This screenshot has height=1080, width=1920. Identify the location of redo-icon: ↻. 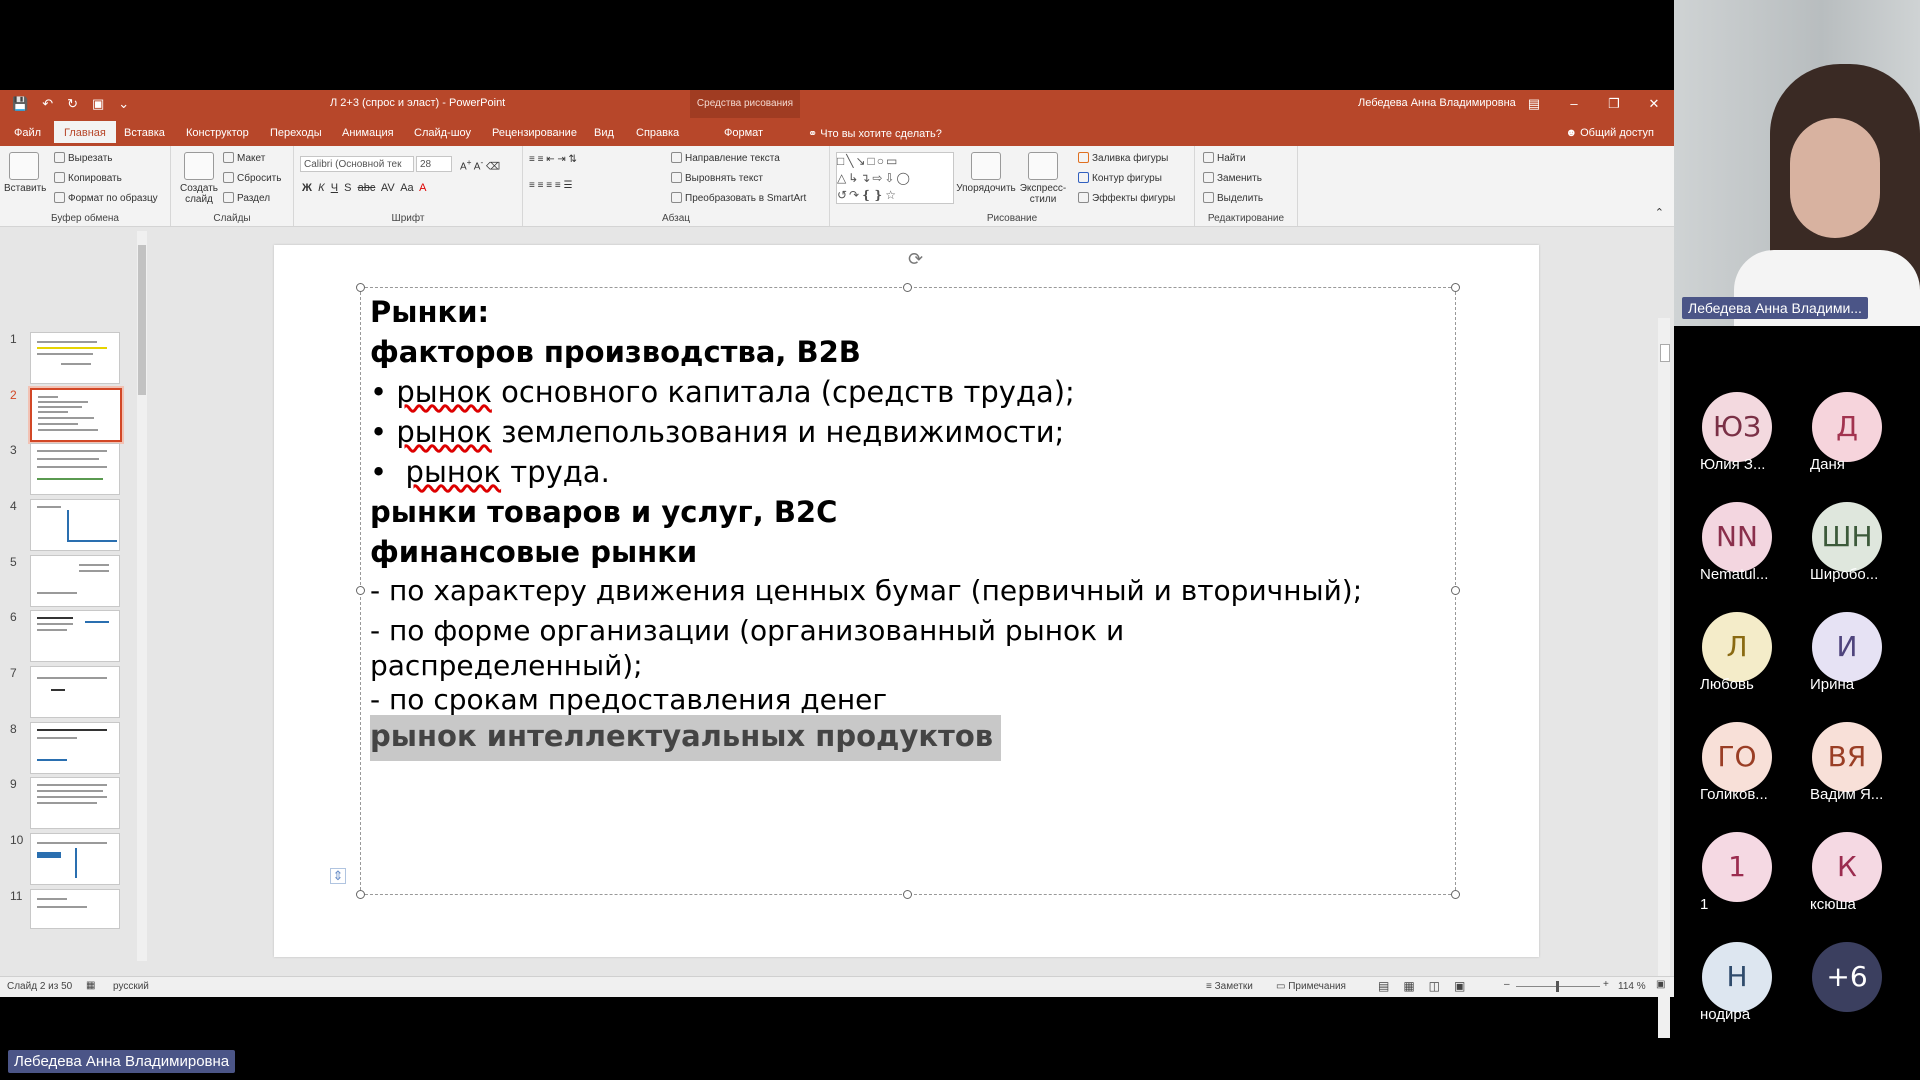
(72, 104).